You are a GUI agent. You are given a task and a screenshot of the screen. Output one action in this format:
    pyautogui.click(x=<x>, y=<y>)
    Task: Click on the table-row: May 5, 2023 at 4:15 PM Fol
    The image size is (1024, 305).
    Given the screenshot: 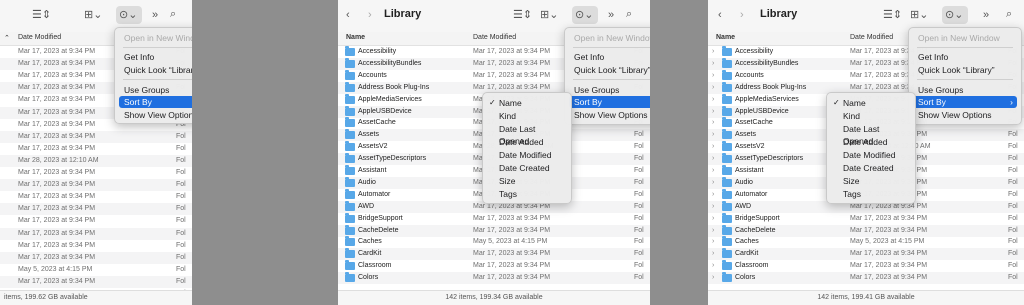 What is the action you would take?
    pyautogui.click(x=96, y=270)
    